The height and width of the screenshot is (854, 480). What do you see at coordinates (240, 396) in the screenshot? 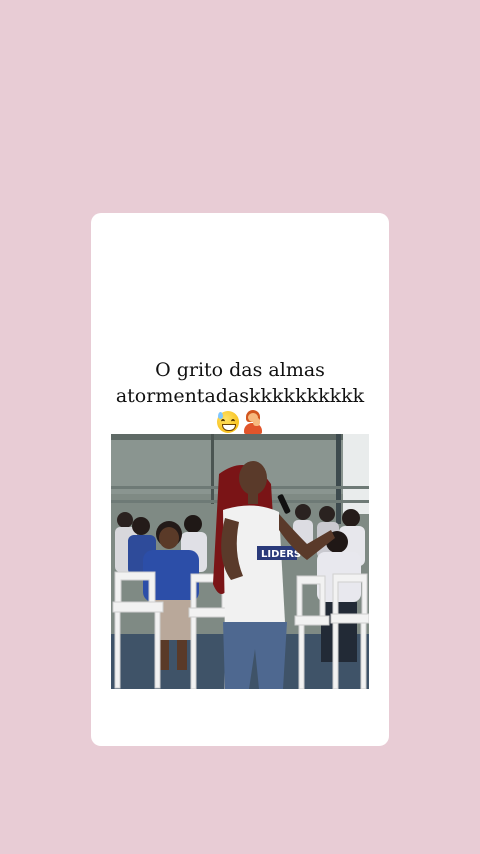
I see `caption-line-2: atormentadaskkkkkkkkkk` at bounding box center [240, 396].